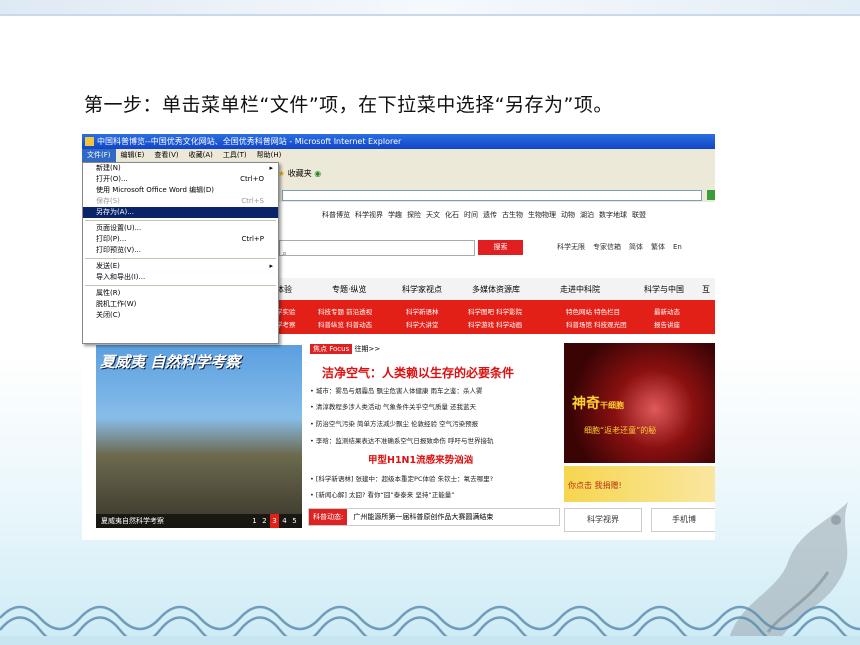 This screenshot has width=860, height=645. What do you see at coordinates (433, 215) in the screenshot?
I see `nav-link: 天文` at bounding box center [433, 215].